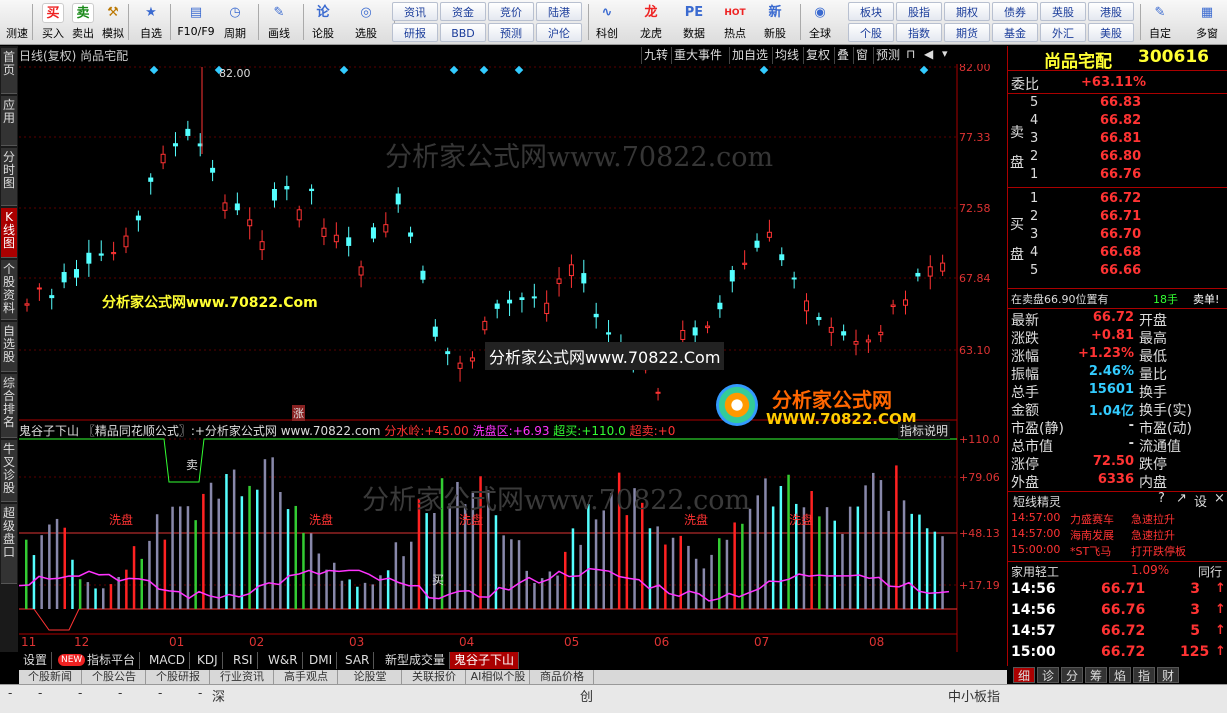  I want to click on quote-tab-焰: 焰, so click(1120, 675).